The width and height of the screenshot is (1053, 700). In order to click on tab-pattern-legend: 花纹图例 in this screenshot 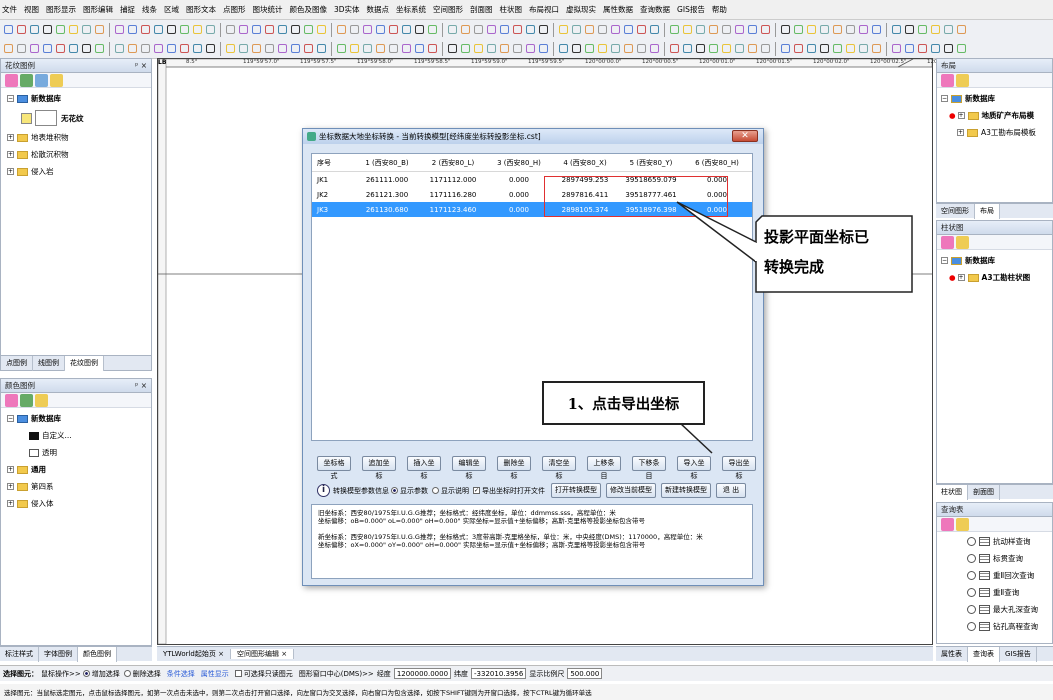, I will do `click(84, 363)`.